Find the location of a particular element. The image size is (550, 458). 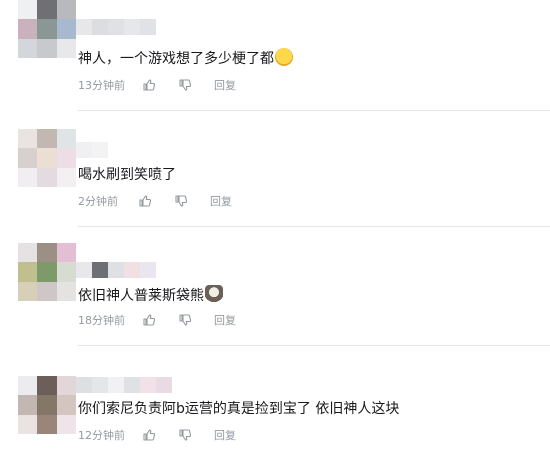

comment-text: 依旧神人普莱斯袋熊 is located at coordinates (150, 295).